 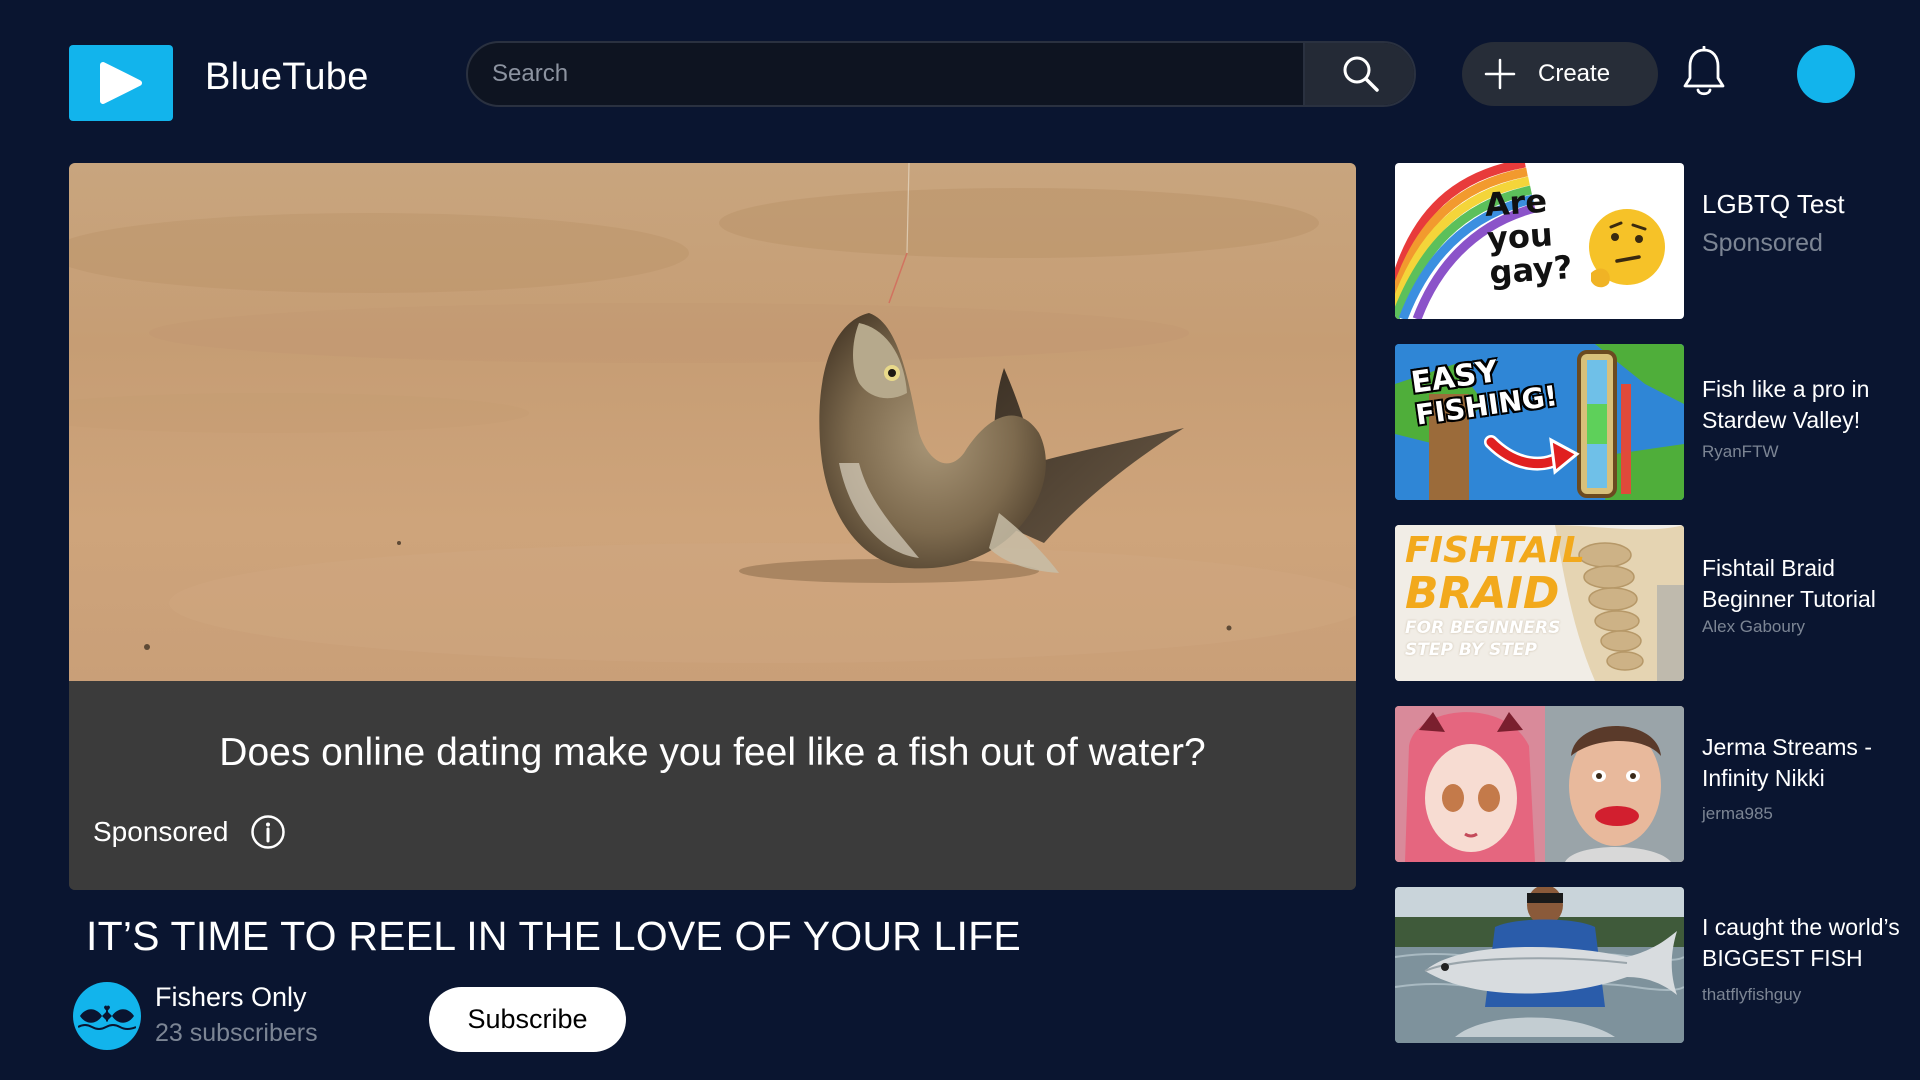 I want to click on recommendation-title: Fishtail Braid Beginner Tutorial, so click(x=1807, y=584).